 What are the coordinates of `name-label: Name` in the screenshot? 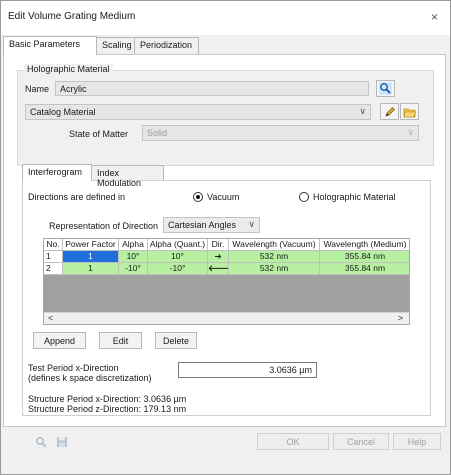 It's located at (37, 89).